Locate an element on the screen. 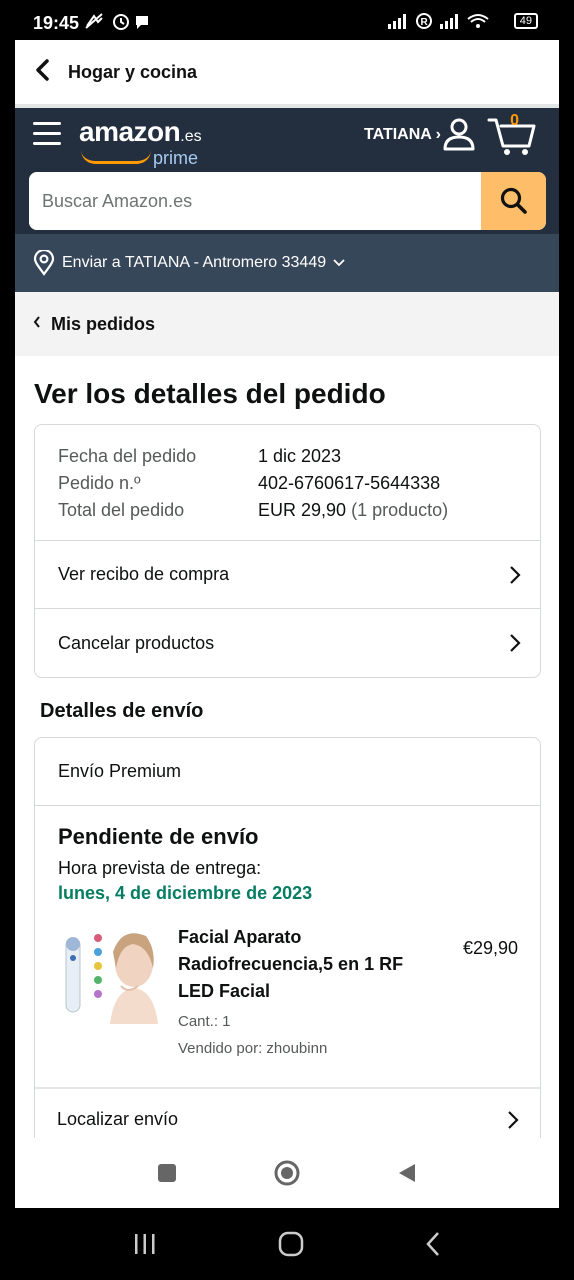 The image size is (574, 1280). battery-icon: 49 is located at coordinates (525, 21).